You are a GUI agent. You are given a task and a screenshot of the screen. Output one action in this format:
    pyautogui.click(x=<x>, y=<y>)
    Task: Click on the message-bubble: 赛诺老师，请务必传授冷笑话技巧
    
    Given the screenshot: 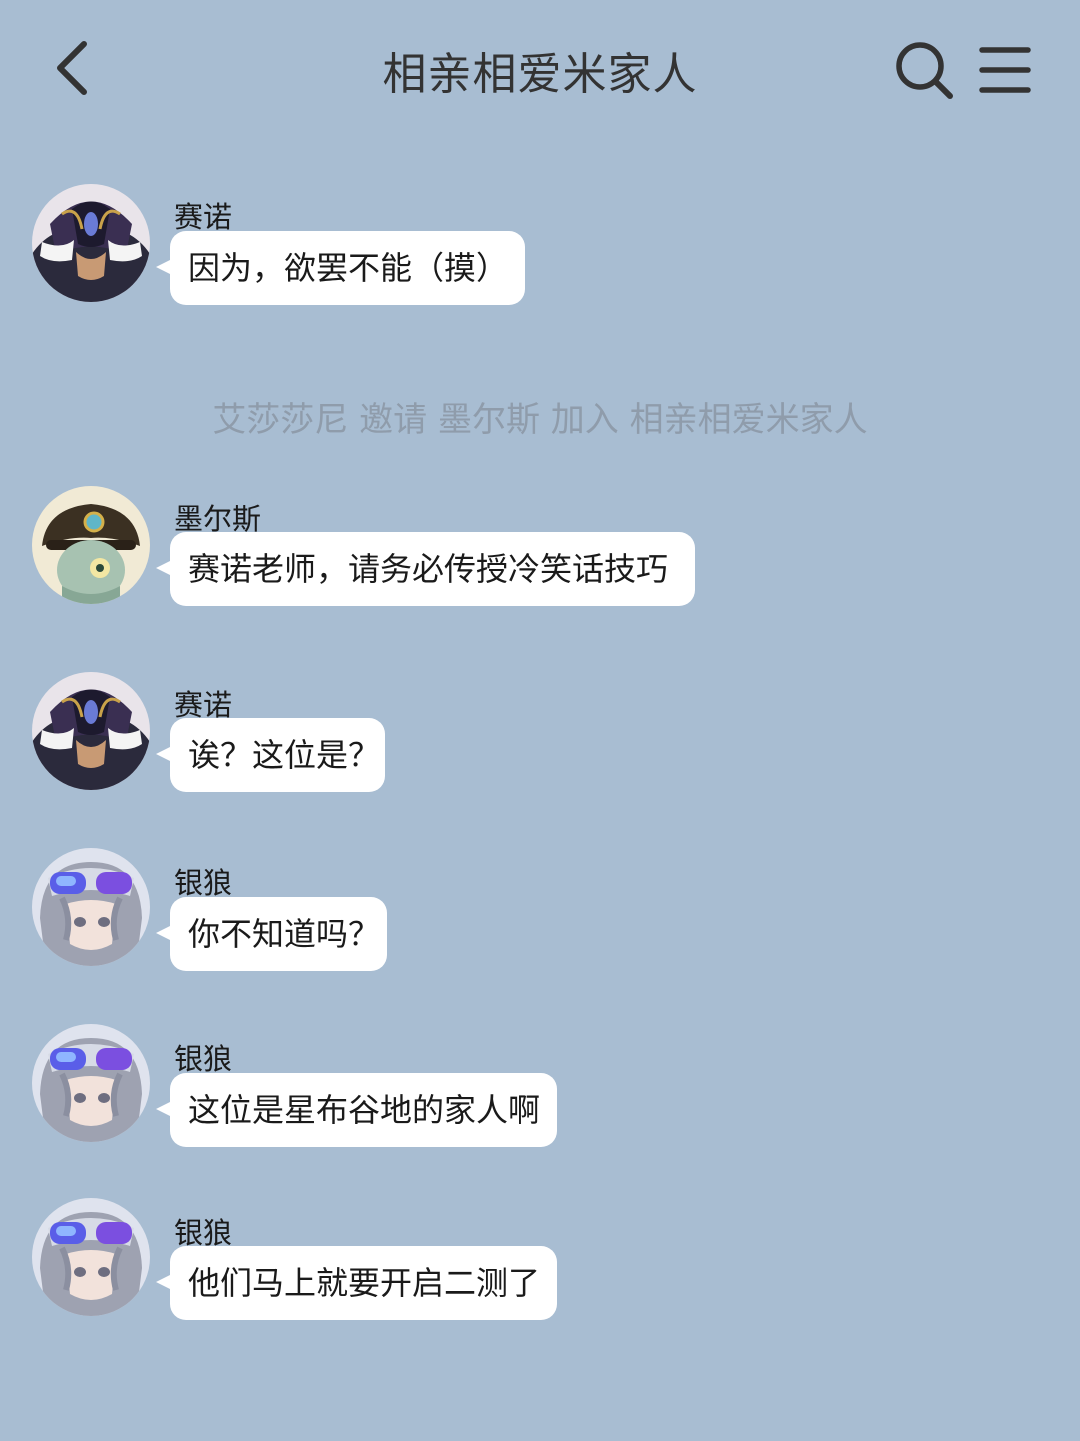 What is the action you would take?
    pyautogui.click(x=425, y=569)
    